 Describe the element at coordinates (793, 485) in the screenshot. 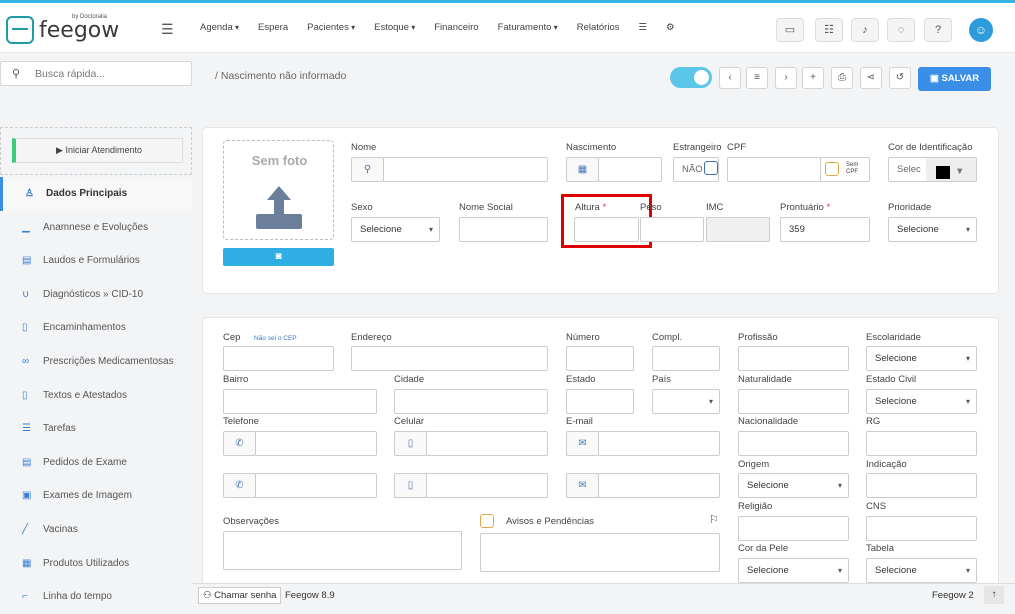

I see `origem-select: Selecione` at that location.